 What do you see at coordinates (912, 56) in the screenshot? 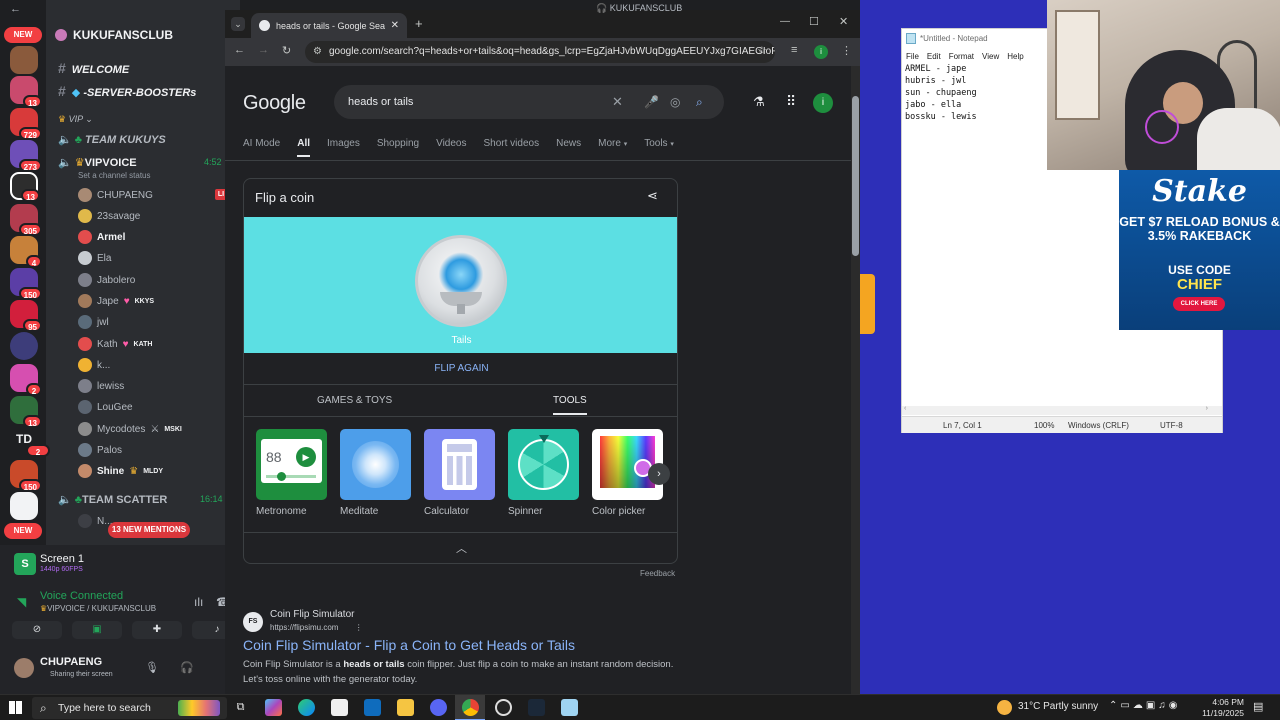
I see `menu-file: File` at bounding box center [912, 56].